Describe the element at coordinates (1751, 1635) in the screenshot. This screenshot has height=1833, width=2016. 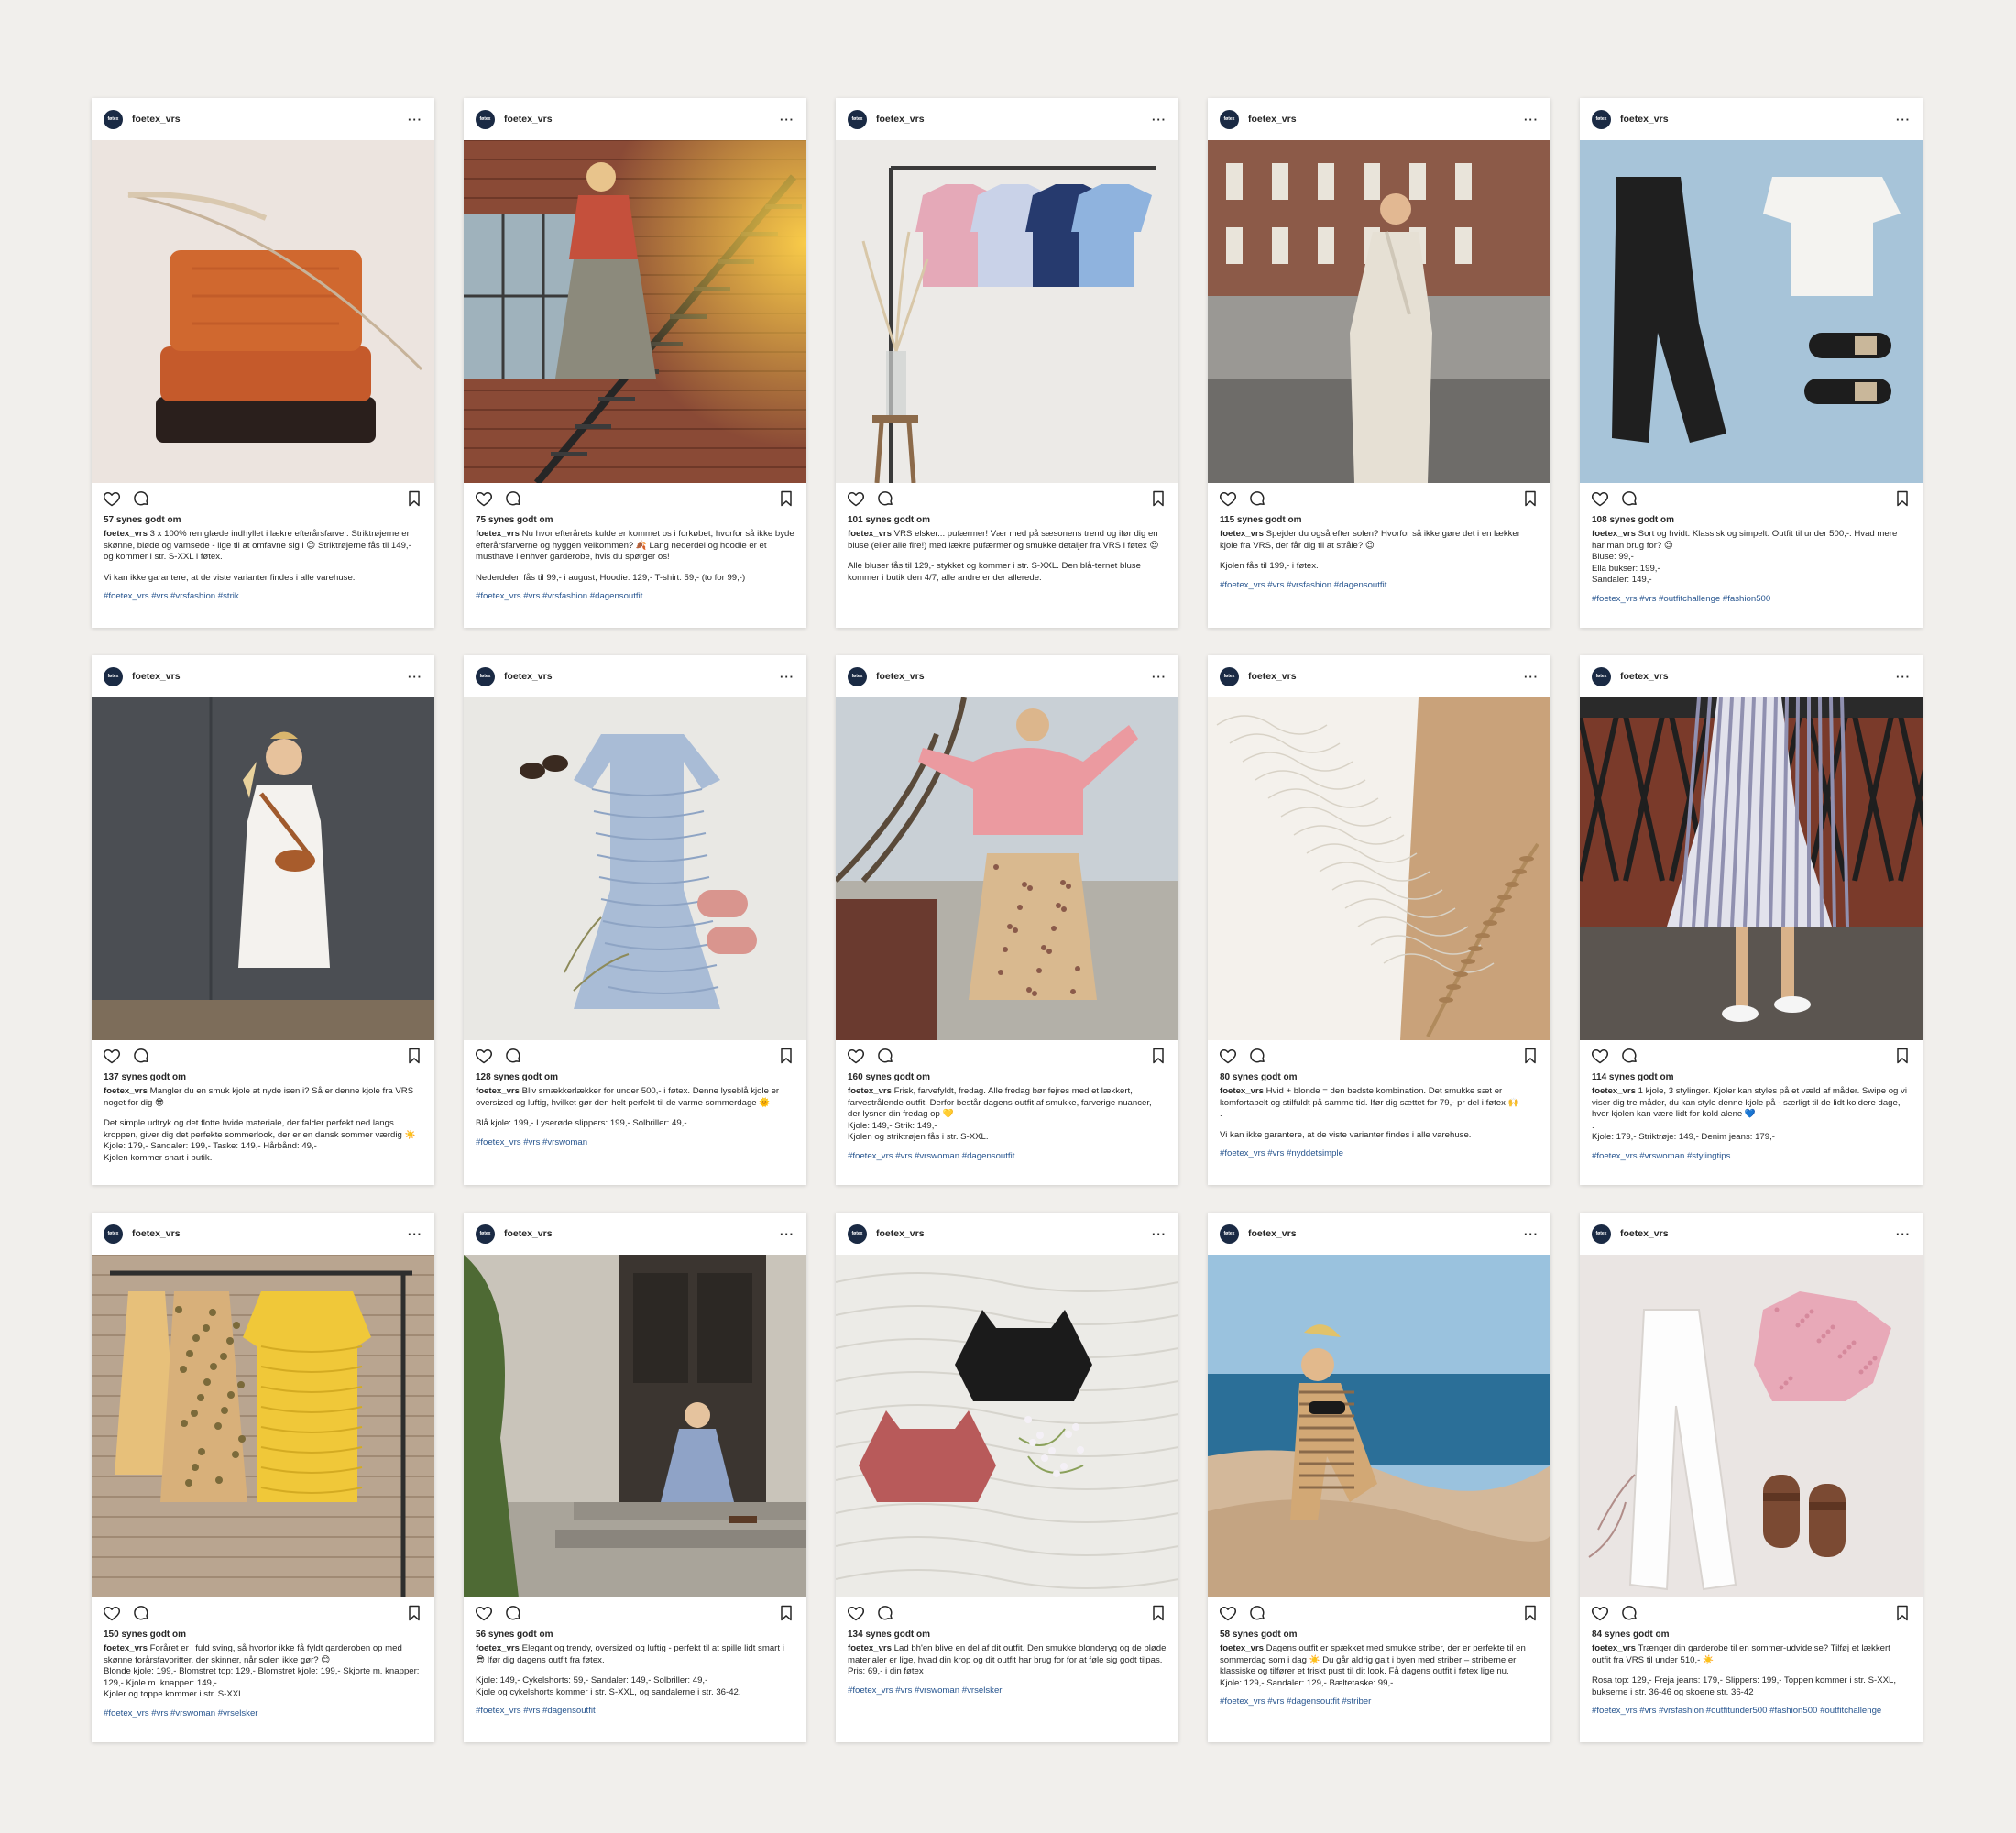
I see `like-count: 84 synes godt om` at that location.